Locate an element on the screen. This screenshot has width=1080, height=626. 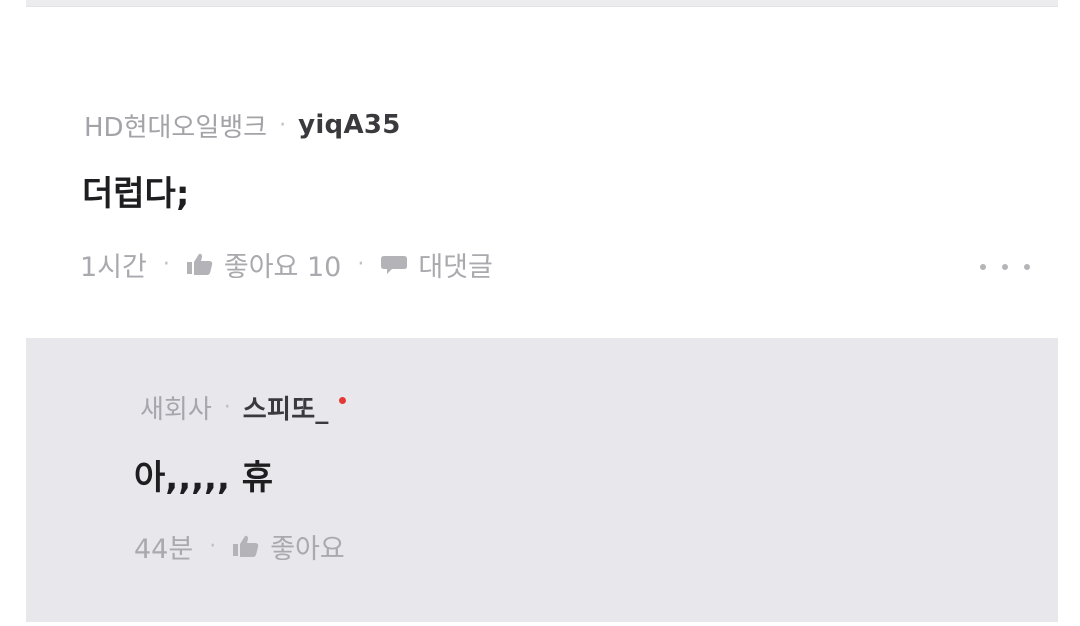
comment-body: 더럽다; is located at coordinates (136, 194).